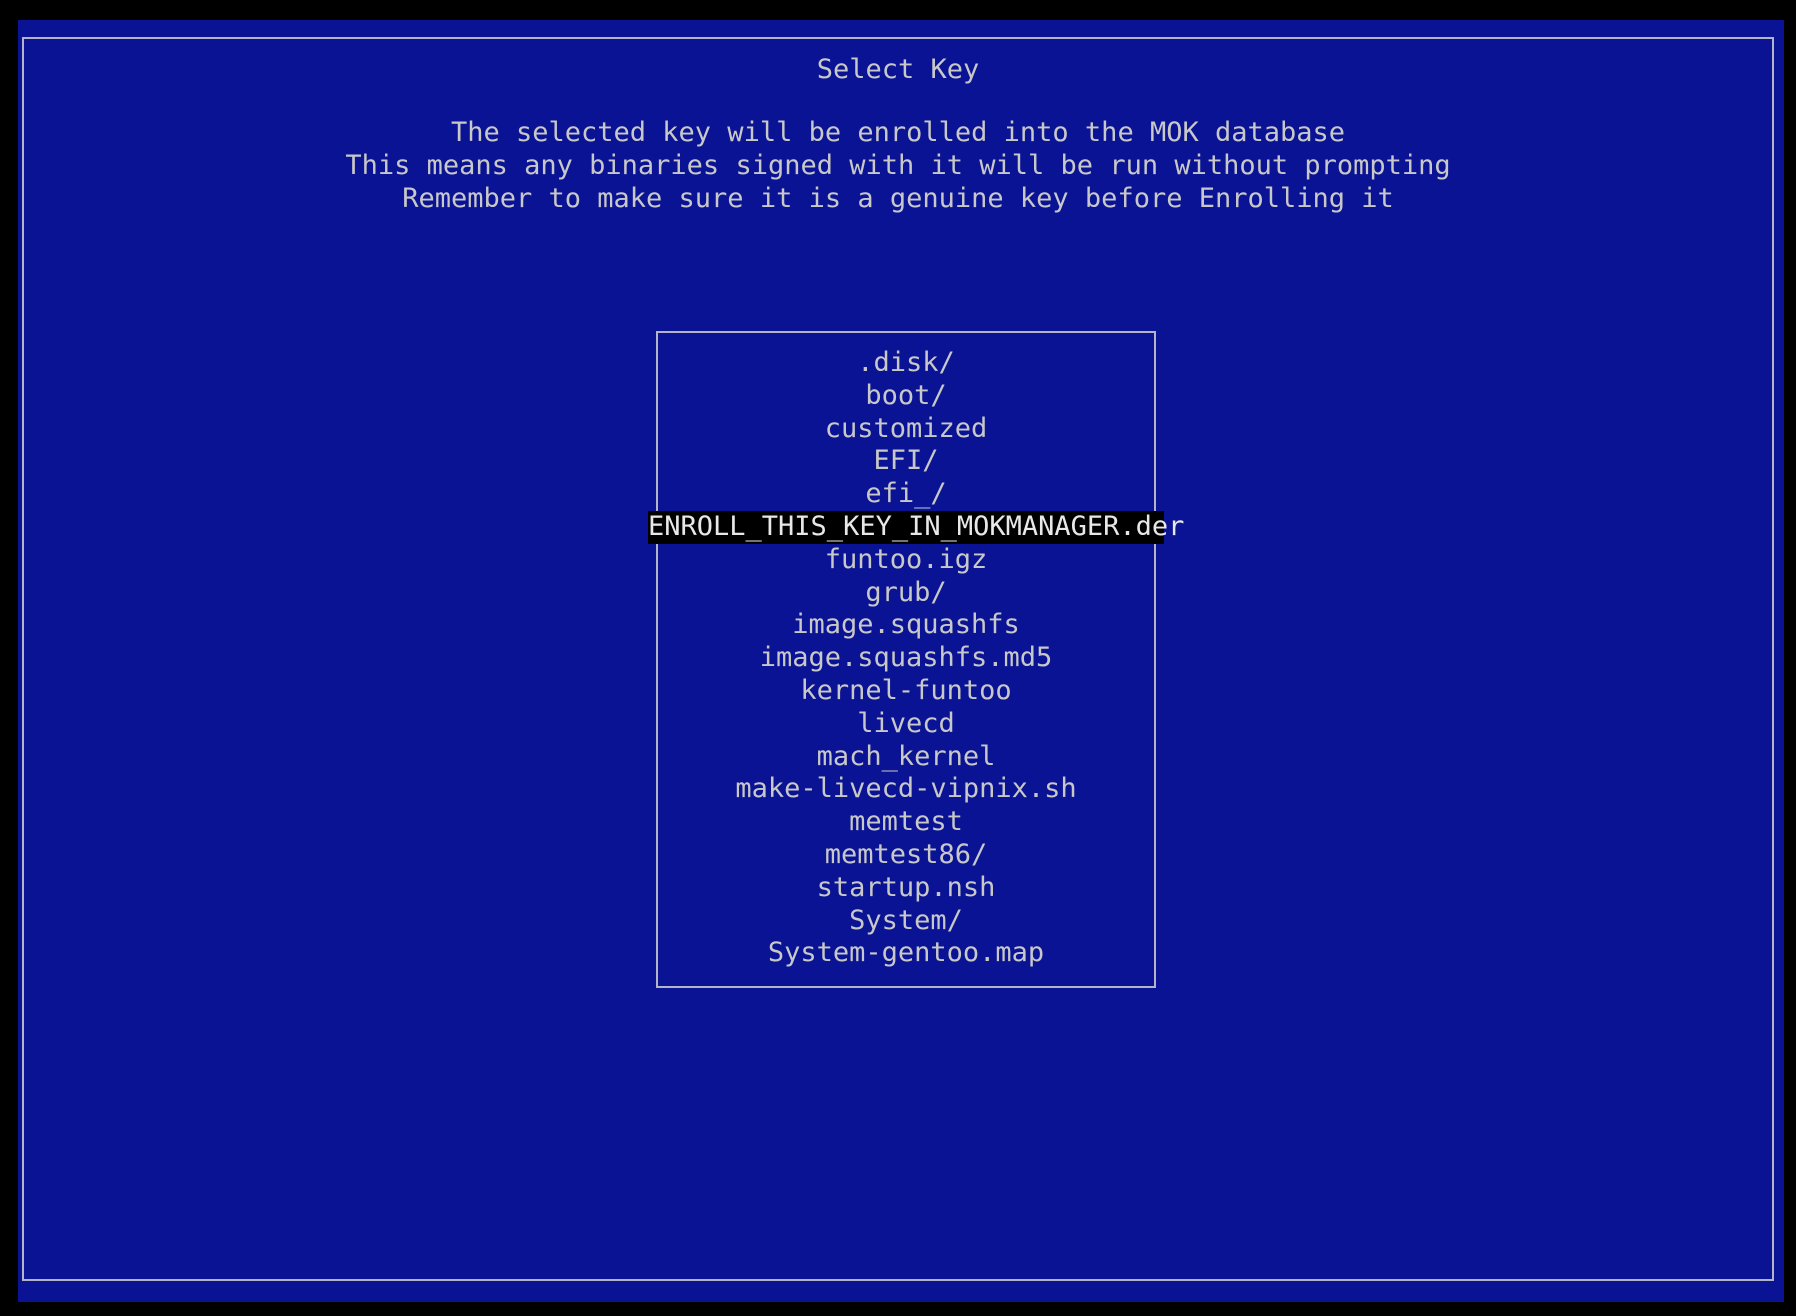  I want to click on file-item-disk-dir: .disk/, so click(906, 363).